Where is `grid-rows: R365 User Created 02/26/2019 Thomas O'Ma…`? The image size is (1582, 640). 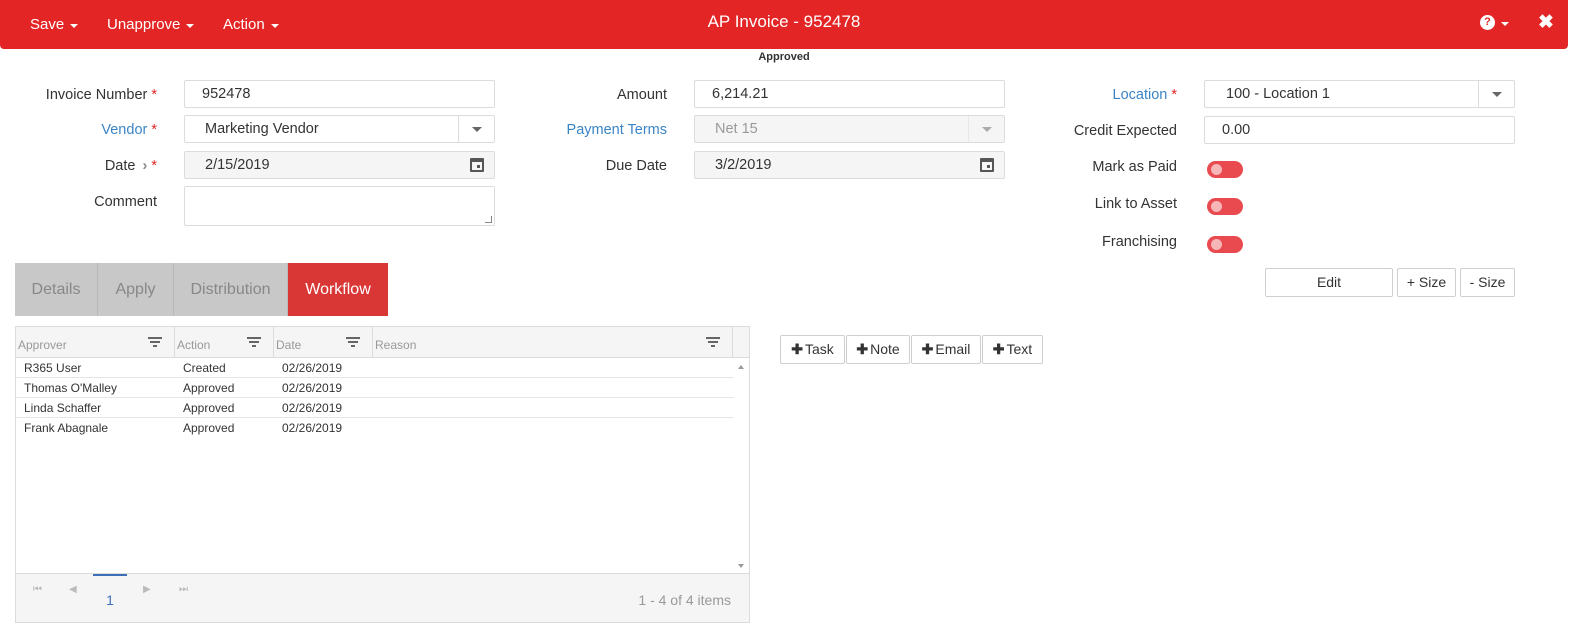 grid-rows: R365 User Created 02/26/2019 Thomas O'Ma… is located at coordinates (375, 398).